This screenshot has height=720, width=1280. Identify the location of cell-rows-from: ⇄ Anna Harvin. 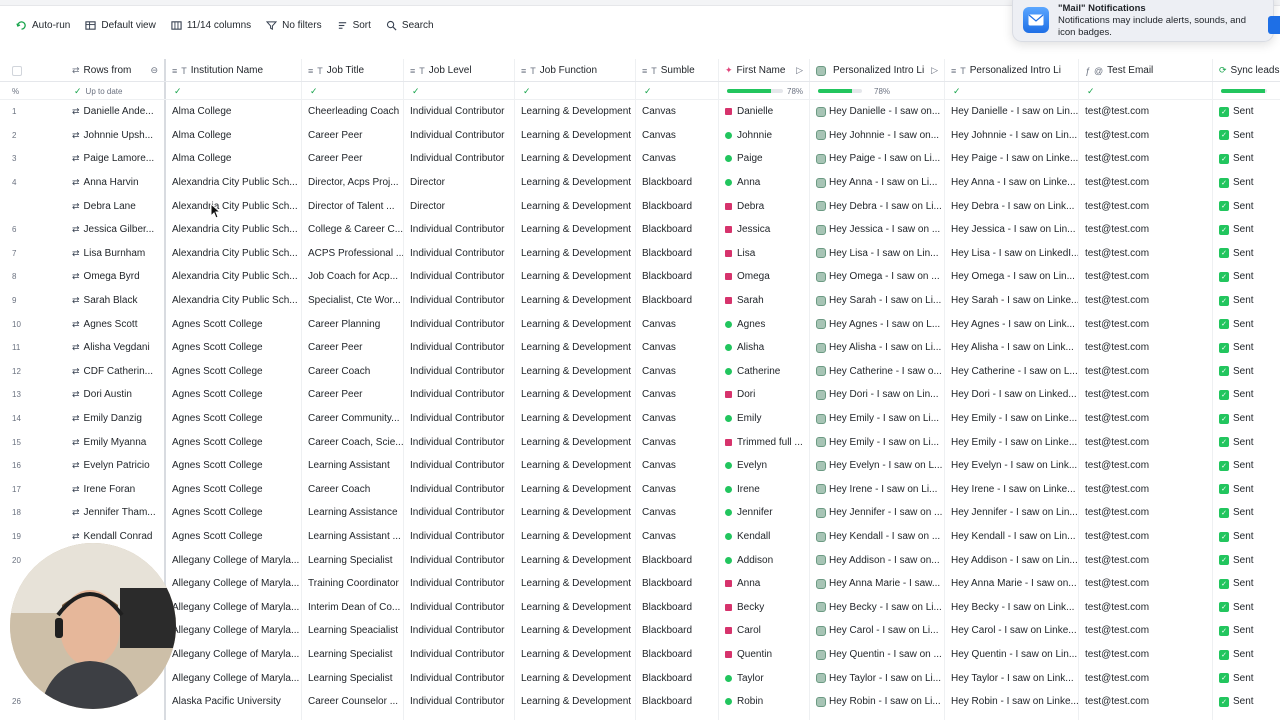
(115, 183).